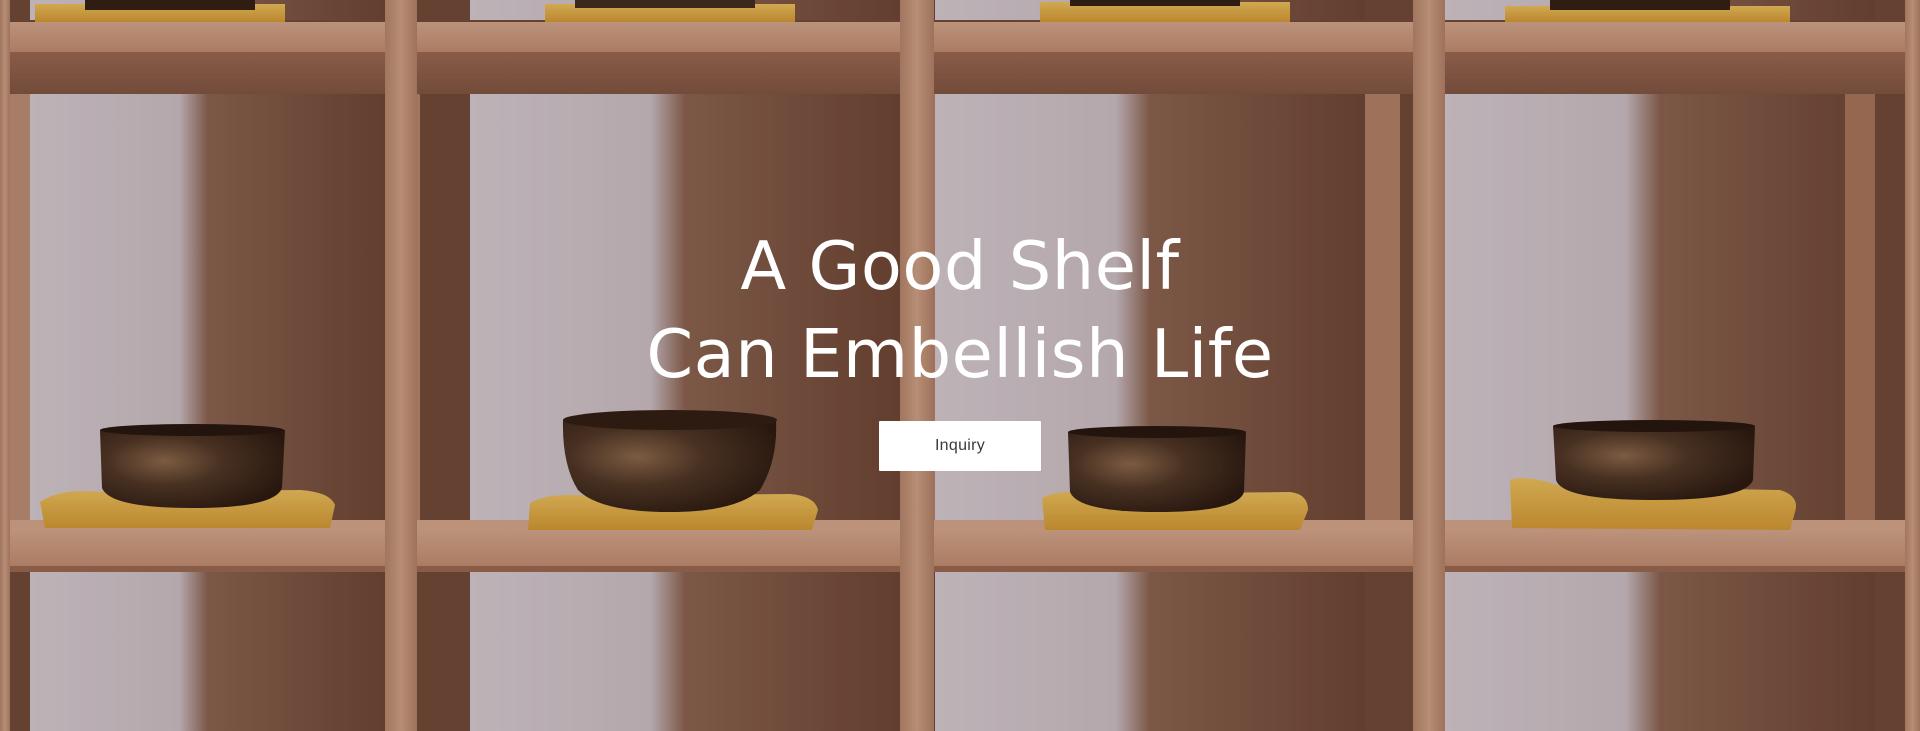 The image size is (1920, 731). I want to click on inquiry-button: Inquiry, so click(960, 446).